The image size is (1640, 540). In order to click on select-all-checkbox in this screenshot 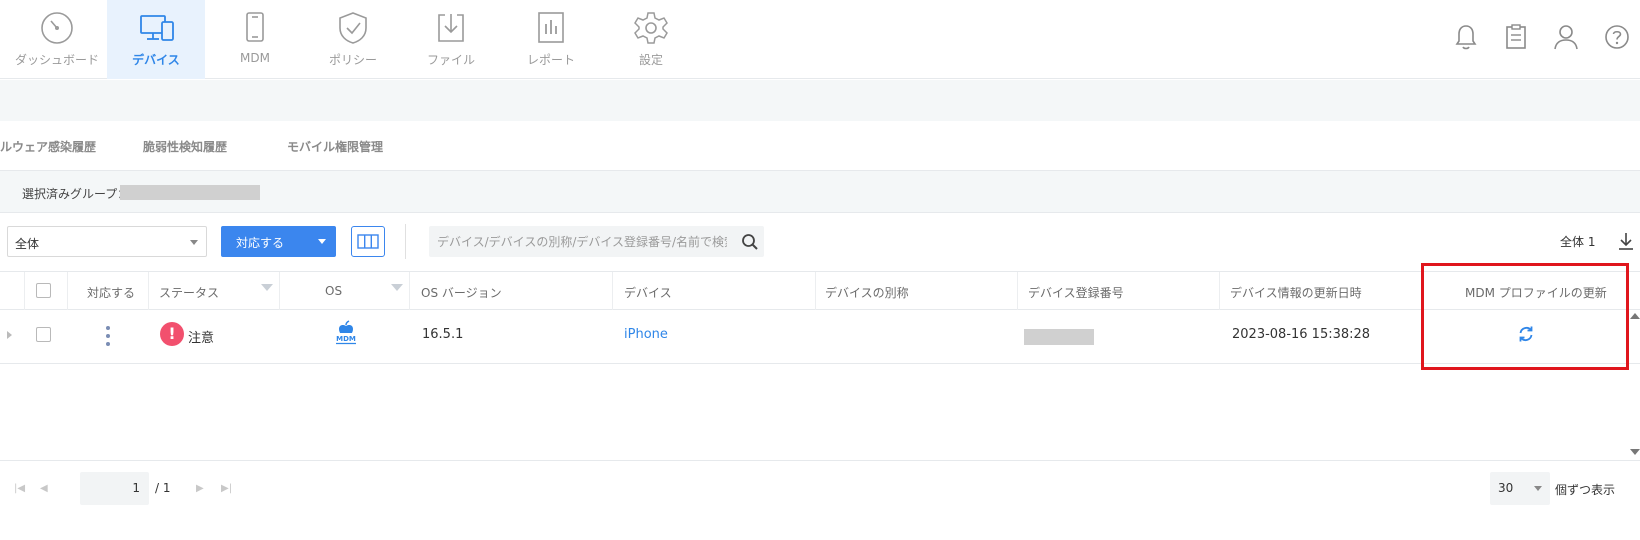, I will do `click(43, 290)`.